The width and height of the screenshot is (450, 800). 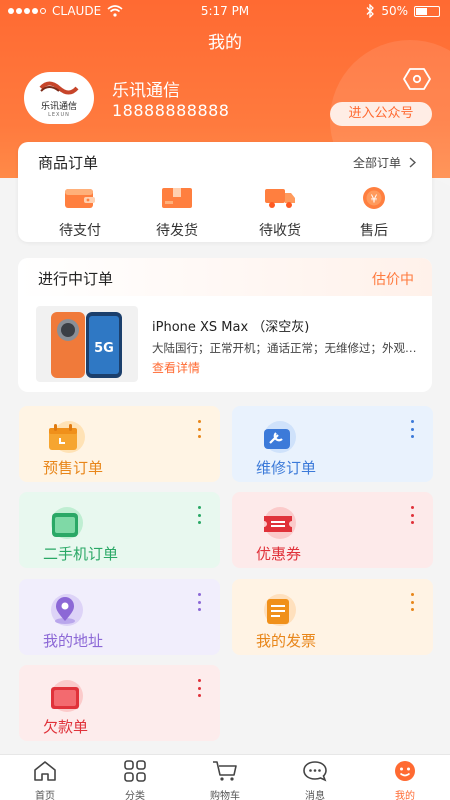 I want to click on tile-debt-notes-label: 欠款单, so click(x=66, y=727).